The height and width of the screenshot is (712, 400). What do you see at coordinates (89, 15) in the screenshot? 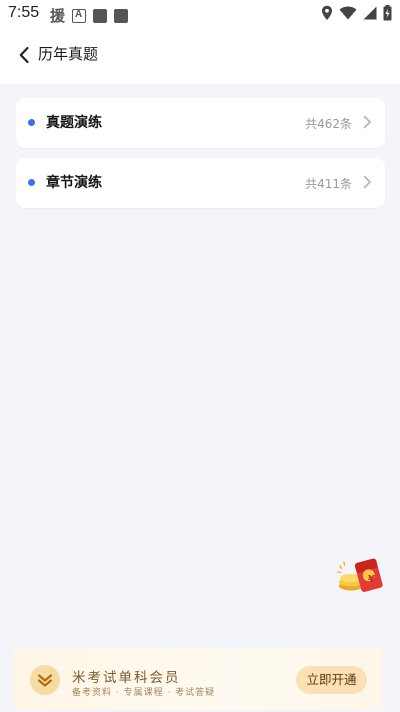
I see `status-left-icons: 援` at bounding box center [89, 15].